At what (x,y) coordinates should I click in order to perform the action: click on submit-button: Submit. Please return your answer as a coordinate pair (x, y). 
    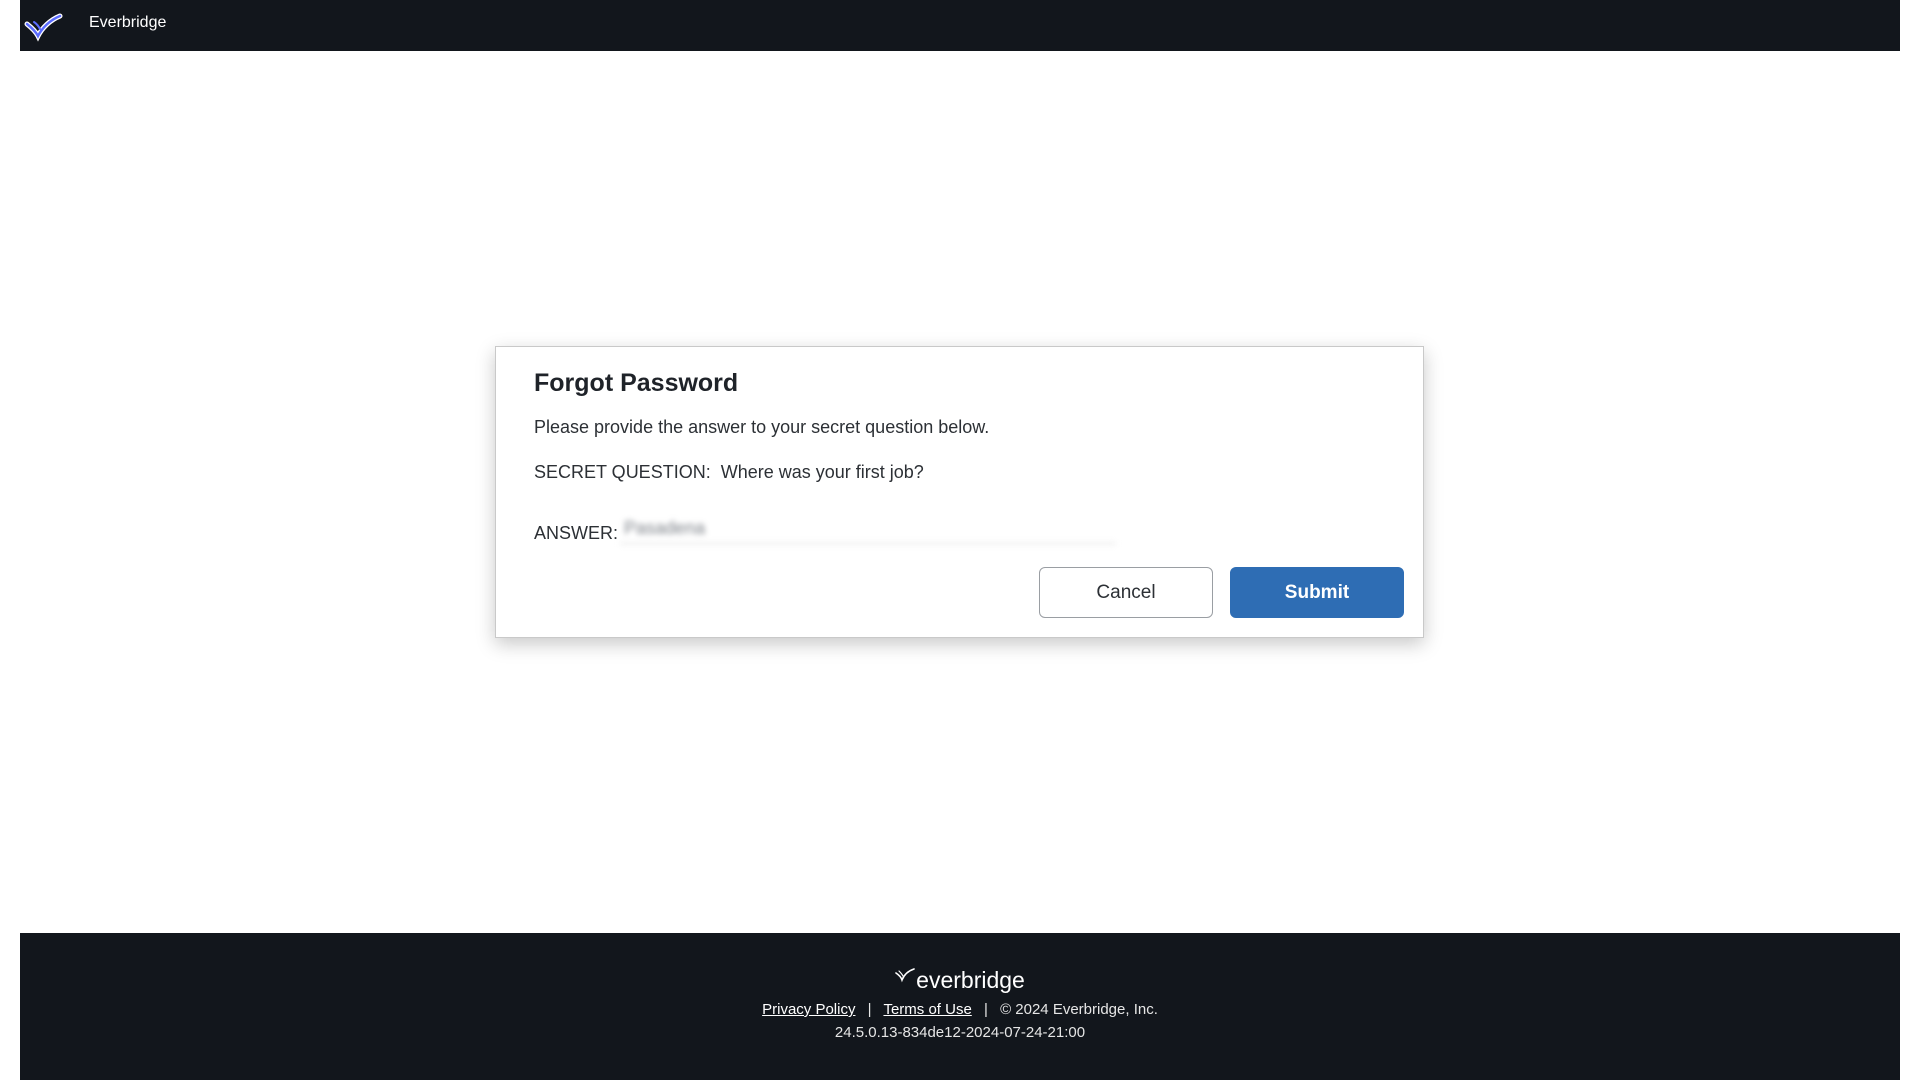
    Looking at the image, I should click on (1317, 592).